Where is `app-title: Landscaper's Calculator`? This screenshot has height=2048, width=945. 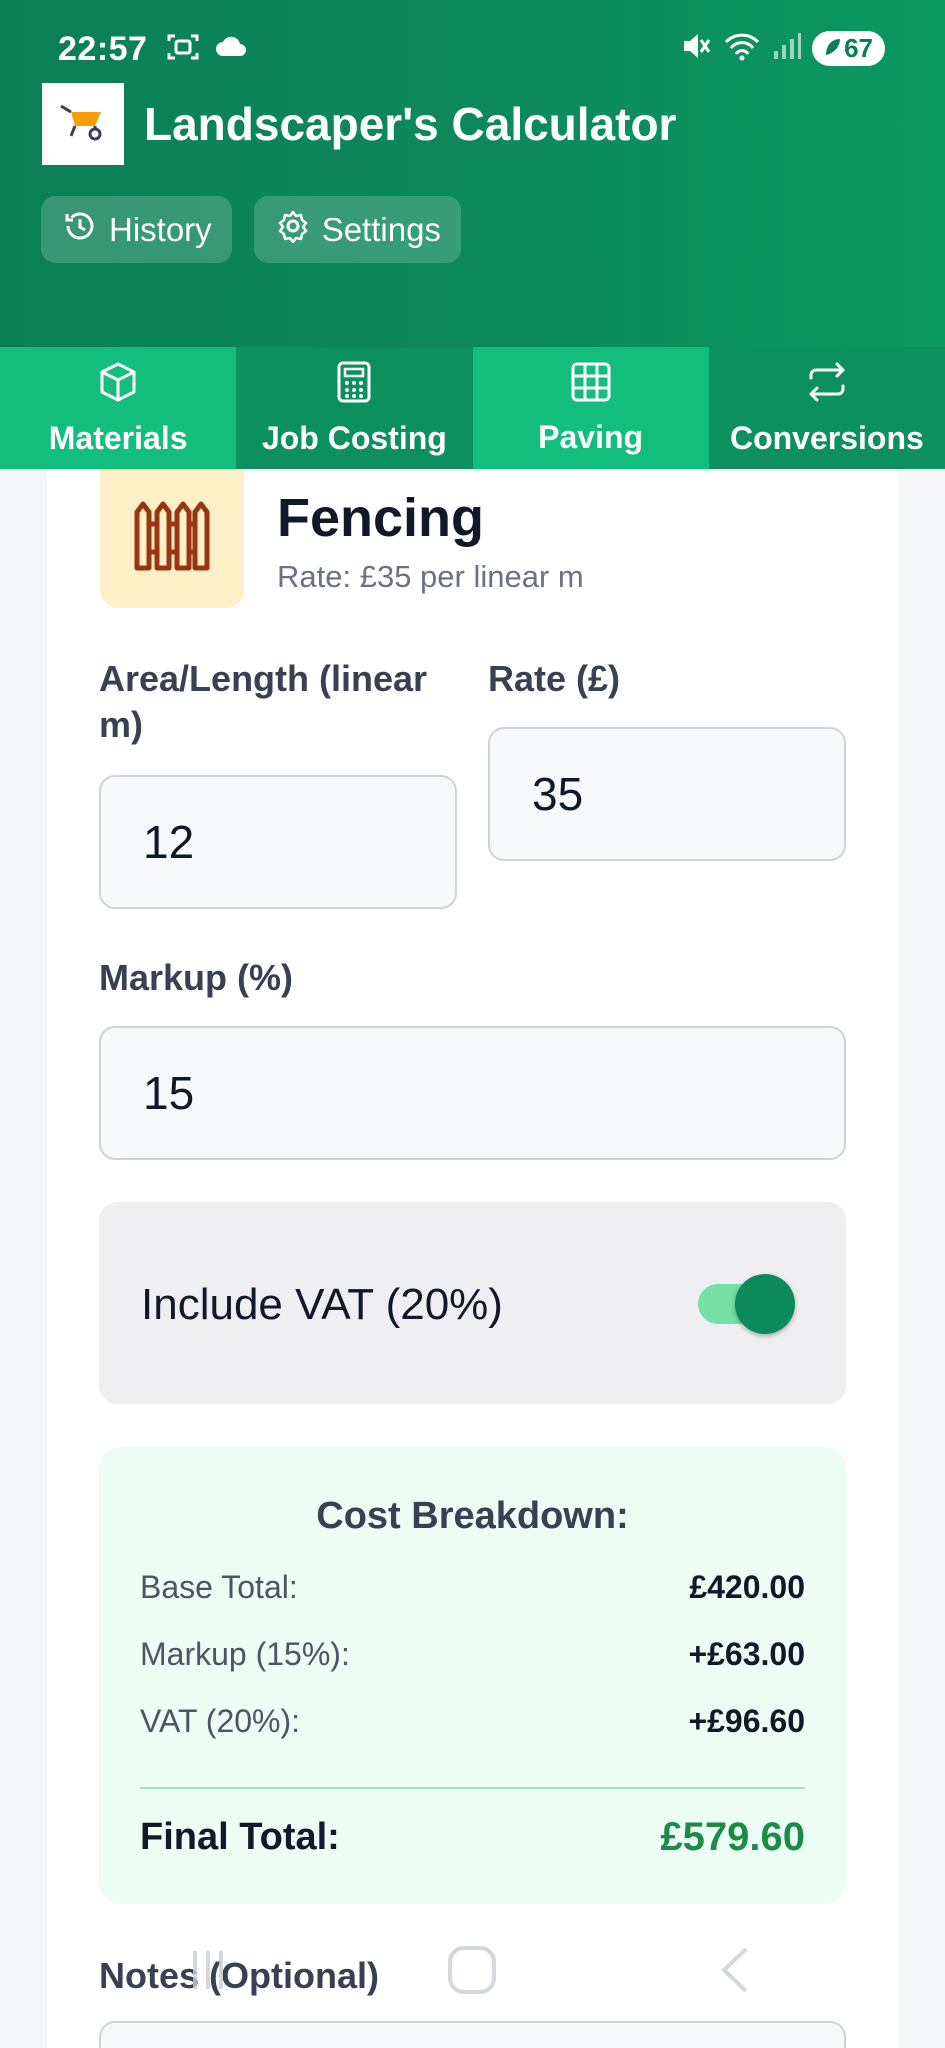
app-title: Landscaper's Calculator is located at coordinates (410, 124).